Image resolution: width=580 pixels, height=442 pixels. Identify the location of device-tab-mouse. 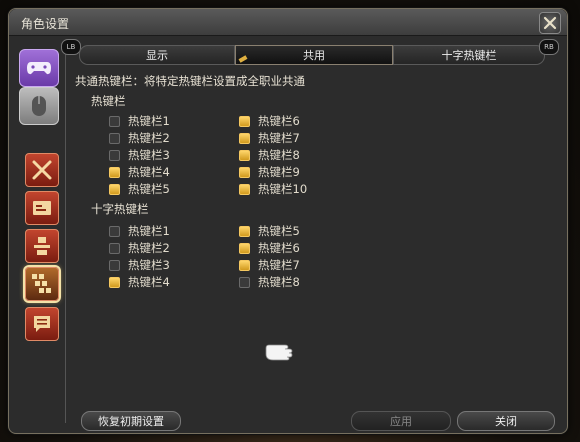
(39, 106).